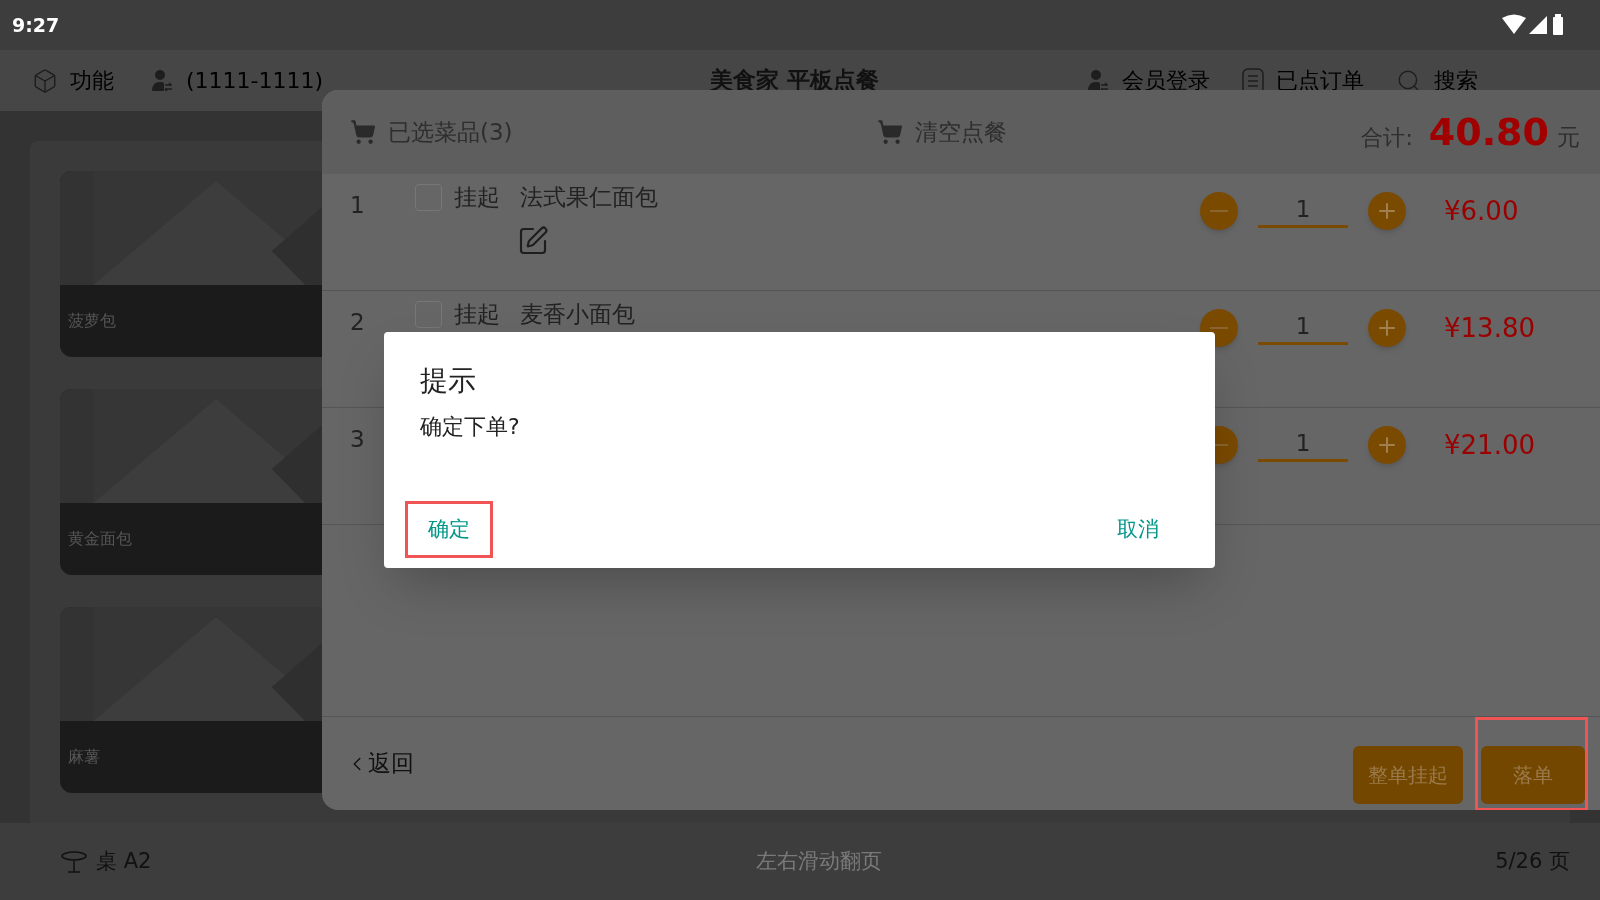 Image resolution: width=1600 pixels, height=900 pixels. Describe the element at coordinates (1489, 445) in the screenshot. I see `item-price: ¥21.00` at that location.